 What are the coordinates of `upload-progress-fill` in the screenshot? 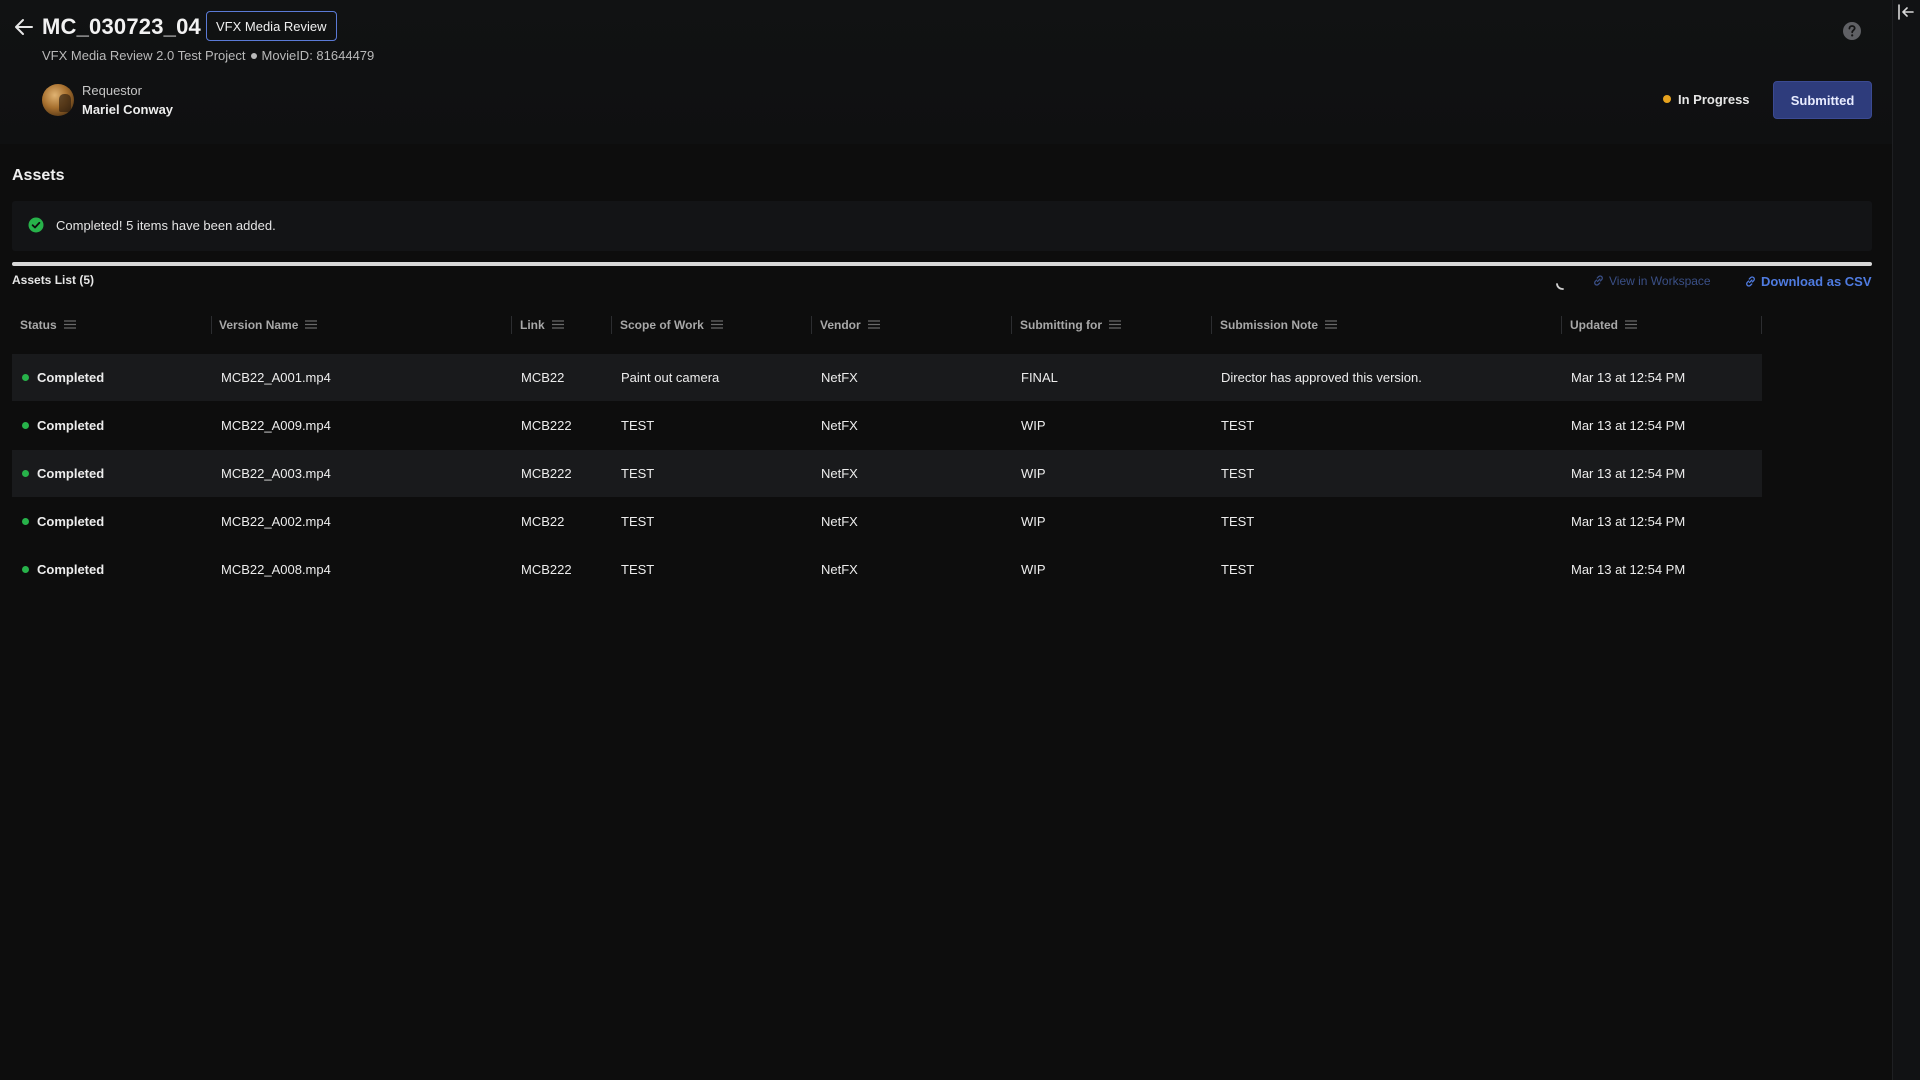 It's located at (942, 264).